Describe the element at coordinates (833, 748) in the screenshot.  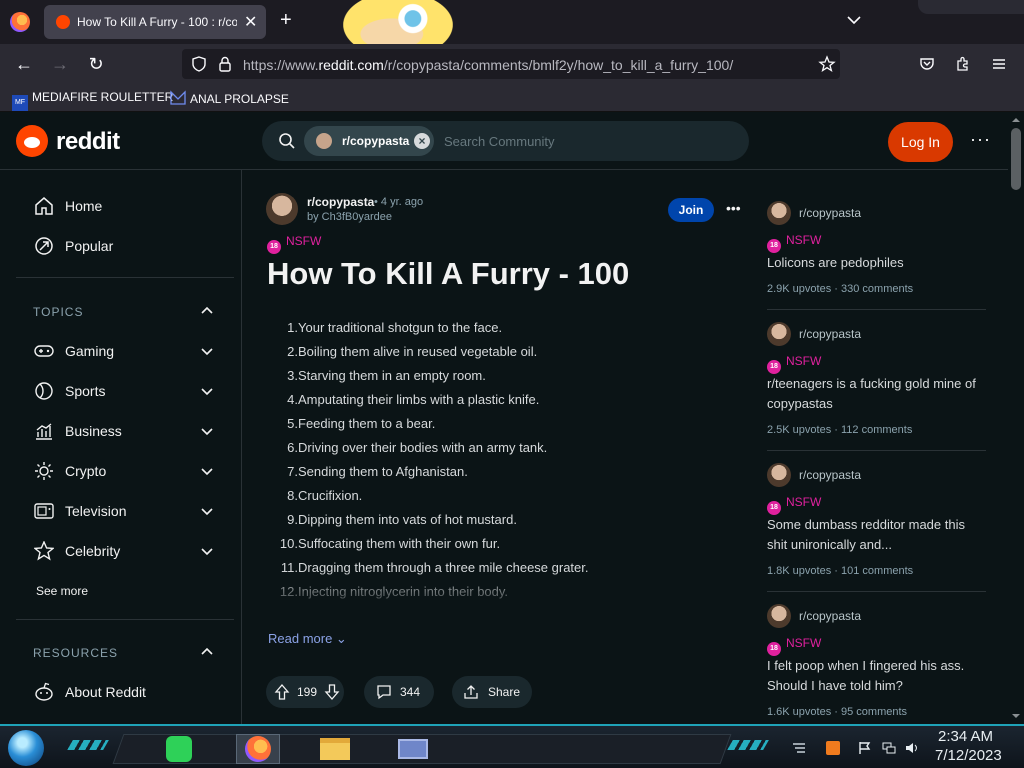
I see `tray-app-icon` at that location.